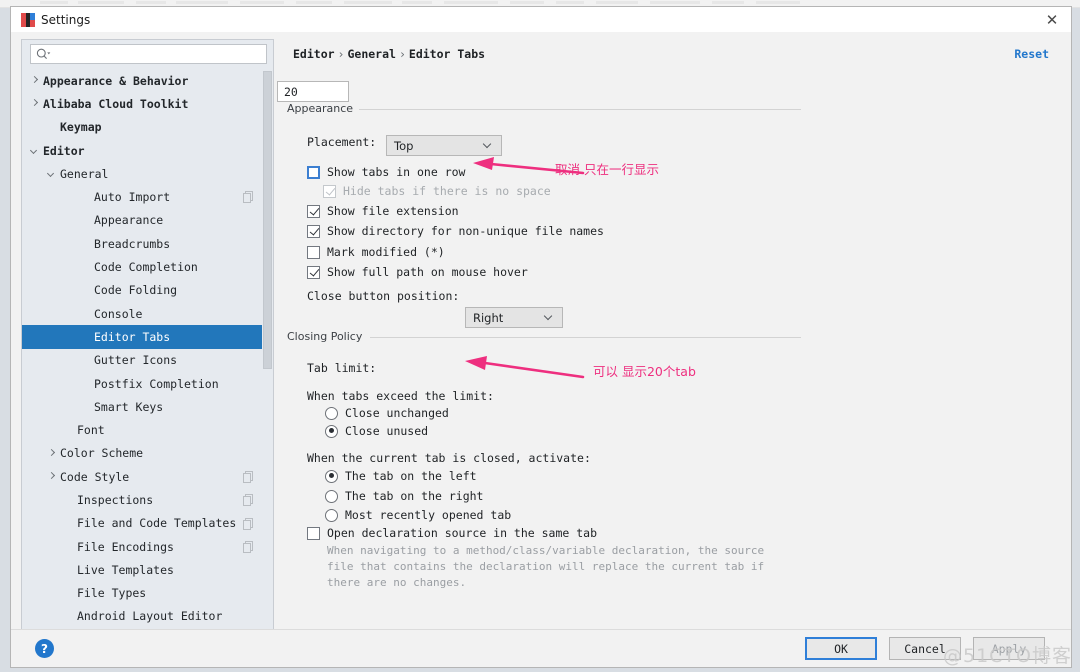 The height and width of the screenshot is (672, 1080). I want to click on sidebar-item-smart-keys: Smart Keys, so click(147, 406).